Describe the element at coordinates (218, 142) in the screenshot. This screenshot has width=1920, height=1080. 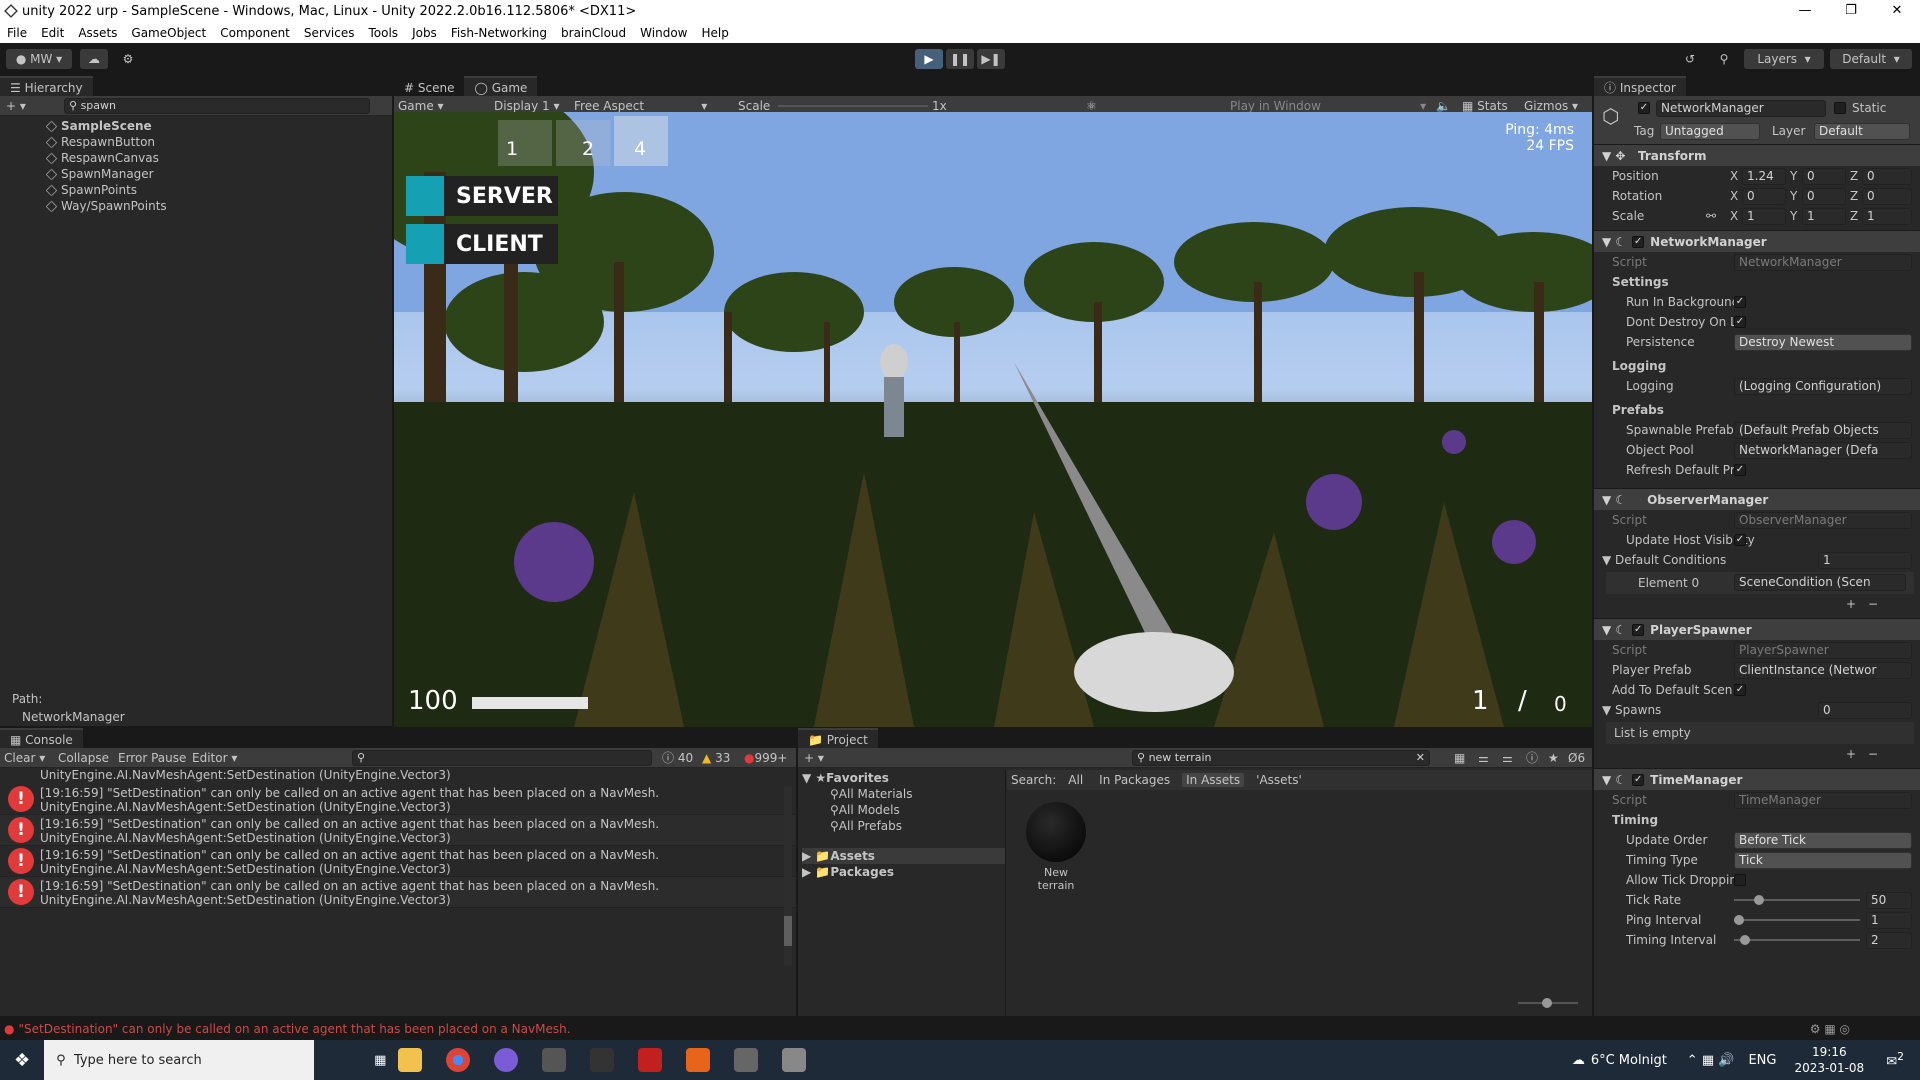
I see `hierarchy-item: RespawnButton` at that location.